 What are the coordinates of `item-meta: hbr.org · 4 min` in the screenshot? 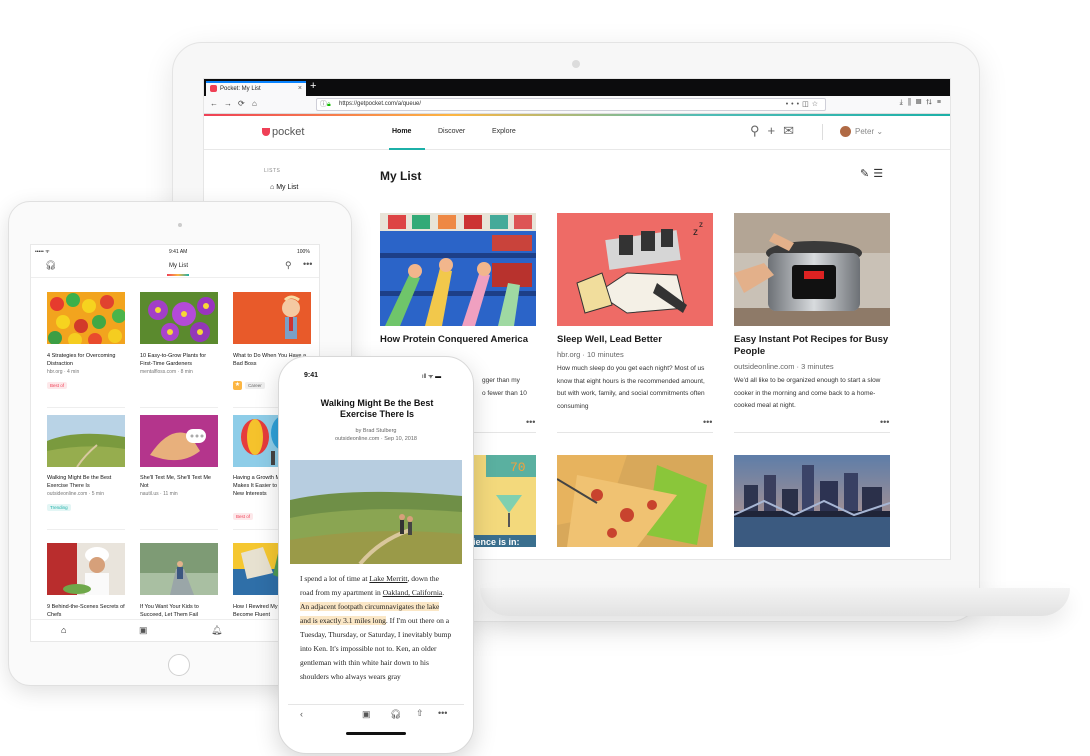 It's located at (63, 372).